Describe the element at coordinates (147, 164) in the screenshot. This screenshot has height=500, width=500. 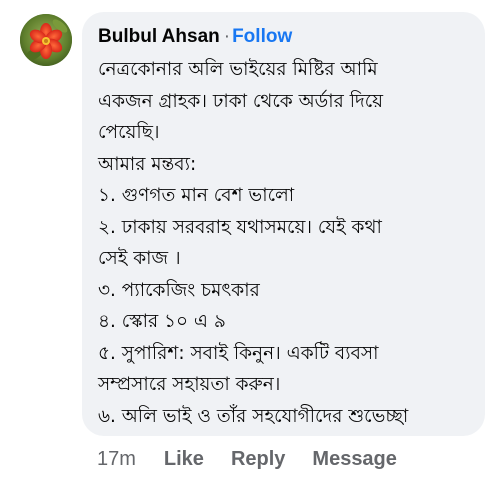
I see `comment-line: আমার মন্তব্য:` at that location.